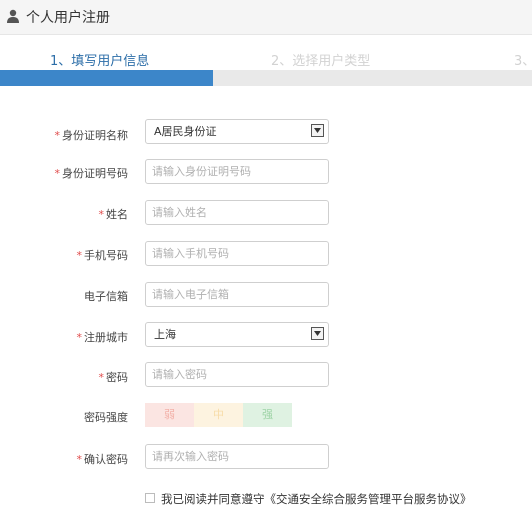 This screenshot has height=515, width=532. Describe the element at coordinates (106, 78) in the screenshot. I see `step-progress-fill` at that location.